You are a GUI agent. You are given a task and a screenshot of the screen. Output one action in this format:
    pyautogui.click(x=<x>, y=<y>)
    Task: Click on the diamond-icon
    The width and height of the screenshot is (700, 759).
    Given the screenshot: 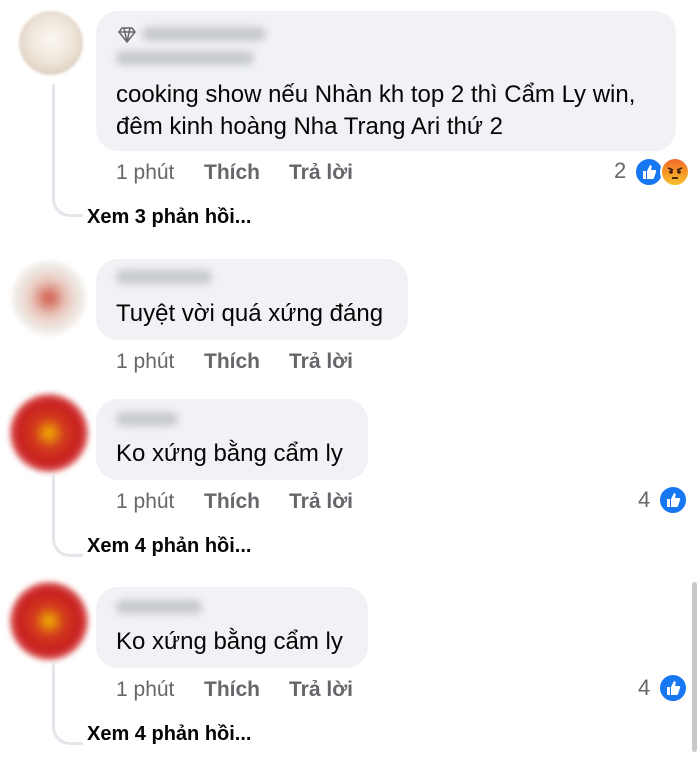 What is the action you would take?
    pyautogui.click(x=127, y=35)
    